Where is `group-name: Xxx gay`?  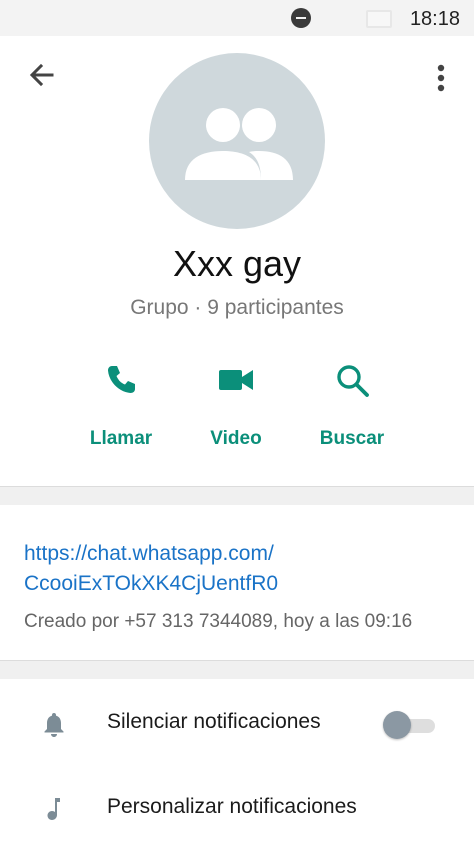
group-name: Xxx gay is located at coordinates (237, 263).